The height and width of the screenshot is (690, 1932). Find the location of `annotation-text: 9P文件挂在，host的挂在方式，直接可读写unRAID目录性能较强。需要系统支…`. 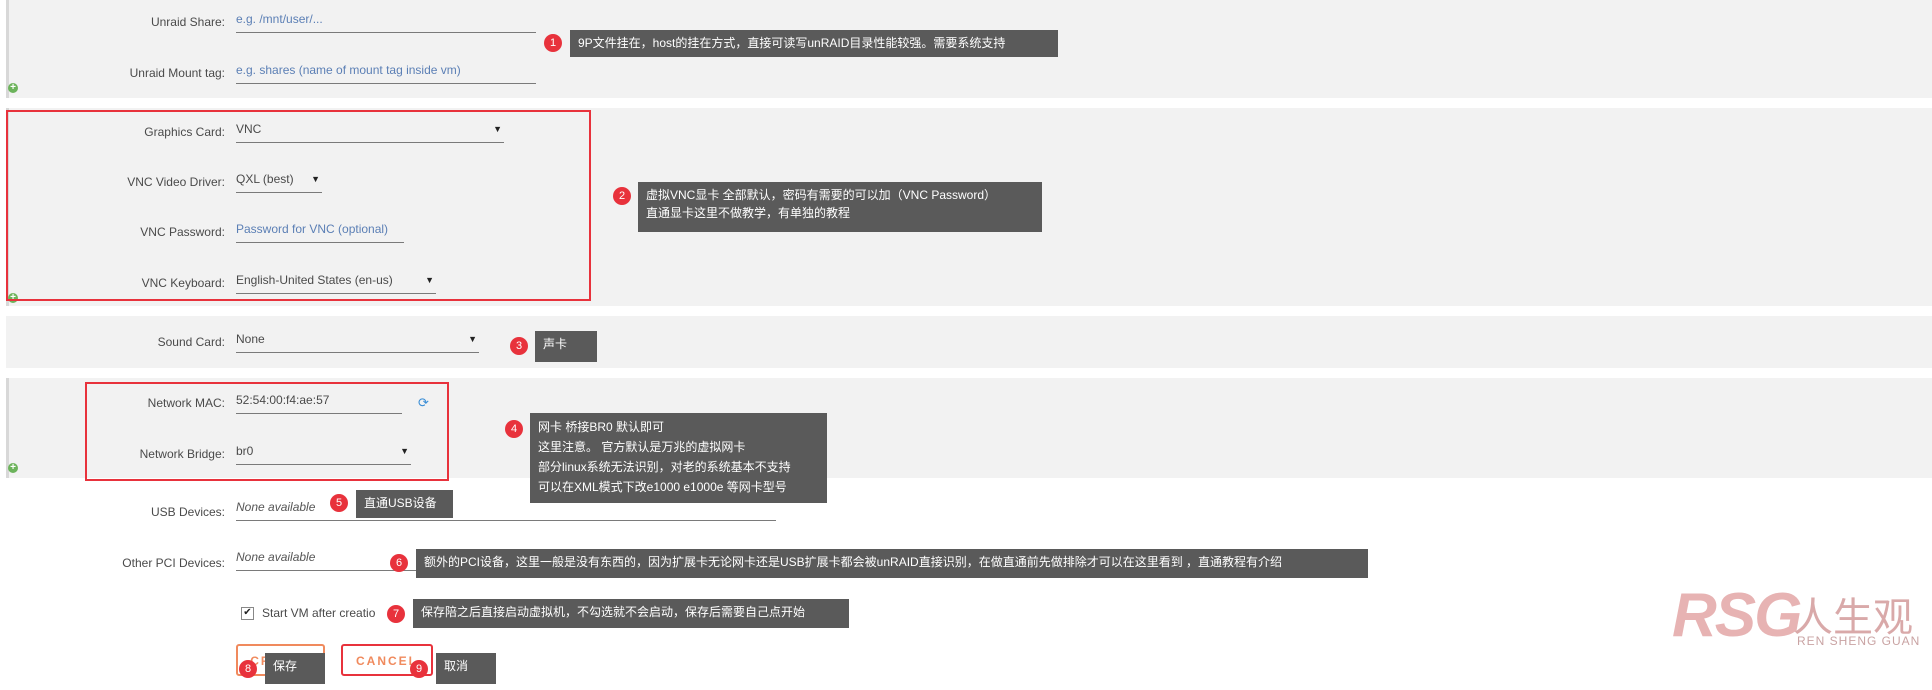

annotation-text: 9P文件挂在，host的挂在方式，直接可读写unRAID目录性能较强。需要系统支… is located at coordinates (792, 43).